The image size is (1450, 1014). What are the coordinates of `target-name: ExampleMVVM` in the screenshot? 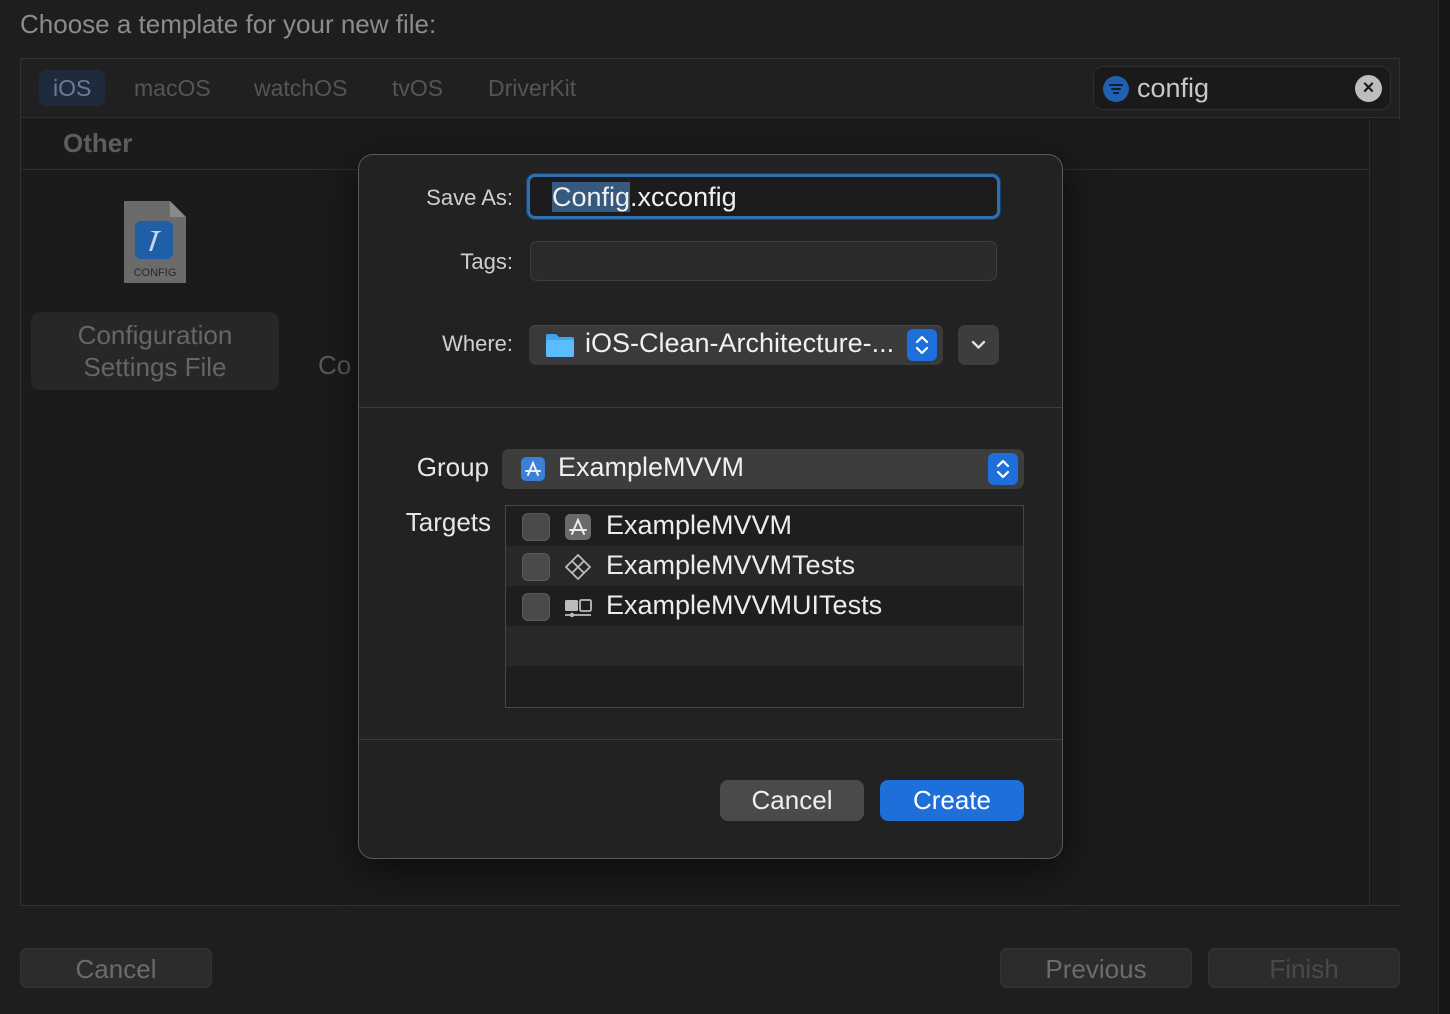 It's located at (699, 525).